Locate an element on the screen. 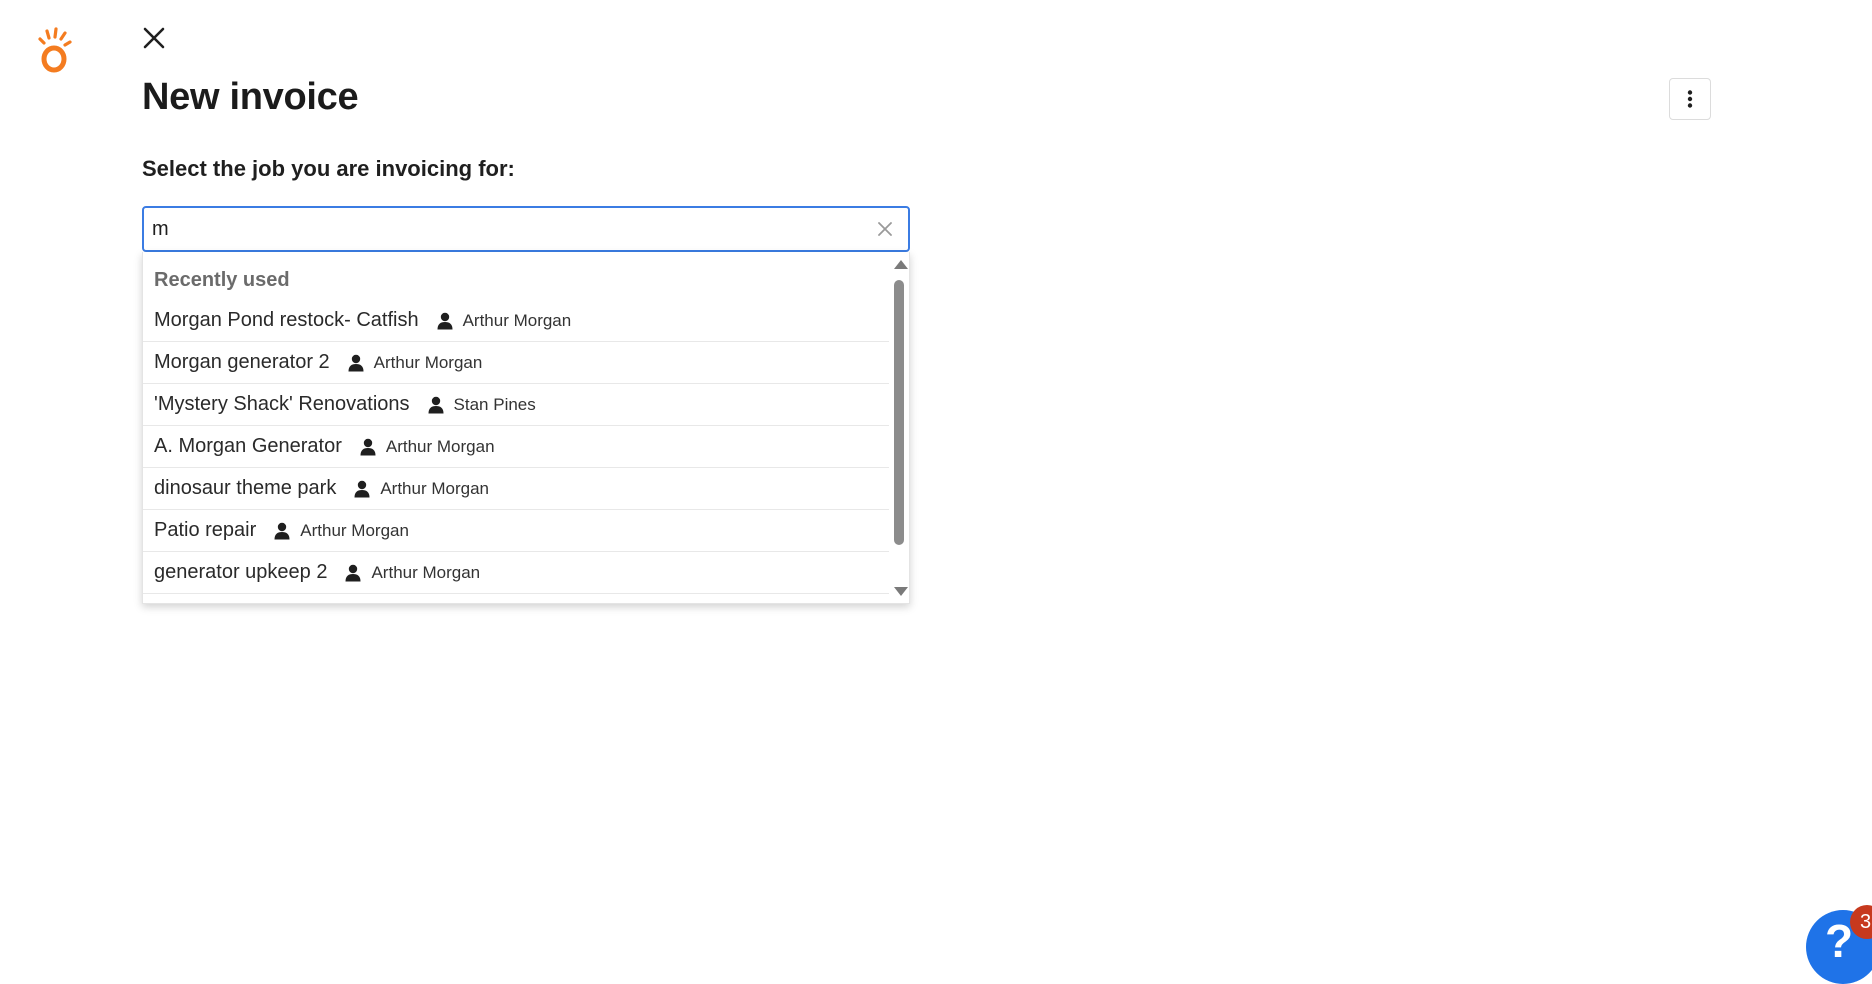 The width and height of the screenshot is (1872, 984). job-search-field is located at coordinates (526, 229).